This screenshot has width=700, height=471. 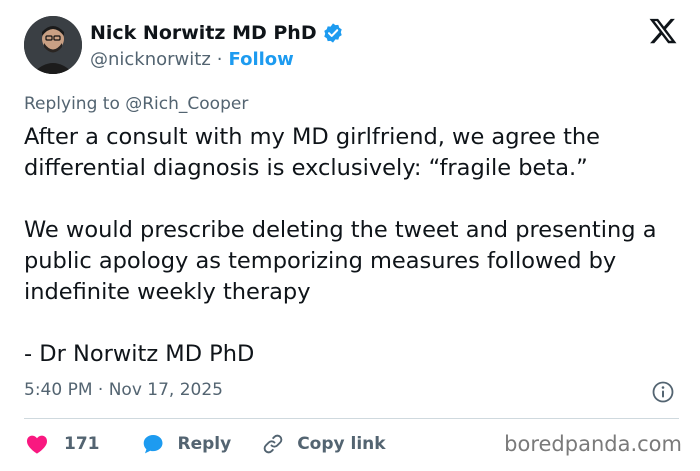 What do you see at coordinates (186, 104) in the screenshot?
I see `reply-mention: @Rich_Cooper` at bounding box center [186, 104].